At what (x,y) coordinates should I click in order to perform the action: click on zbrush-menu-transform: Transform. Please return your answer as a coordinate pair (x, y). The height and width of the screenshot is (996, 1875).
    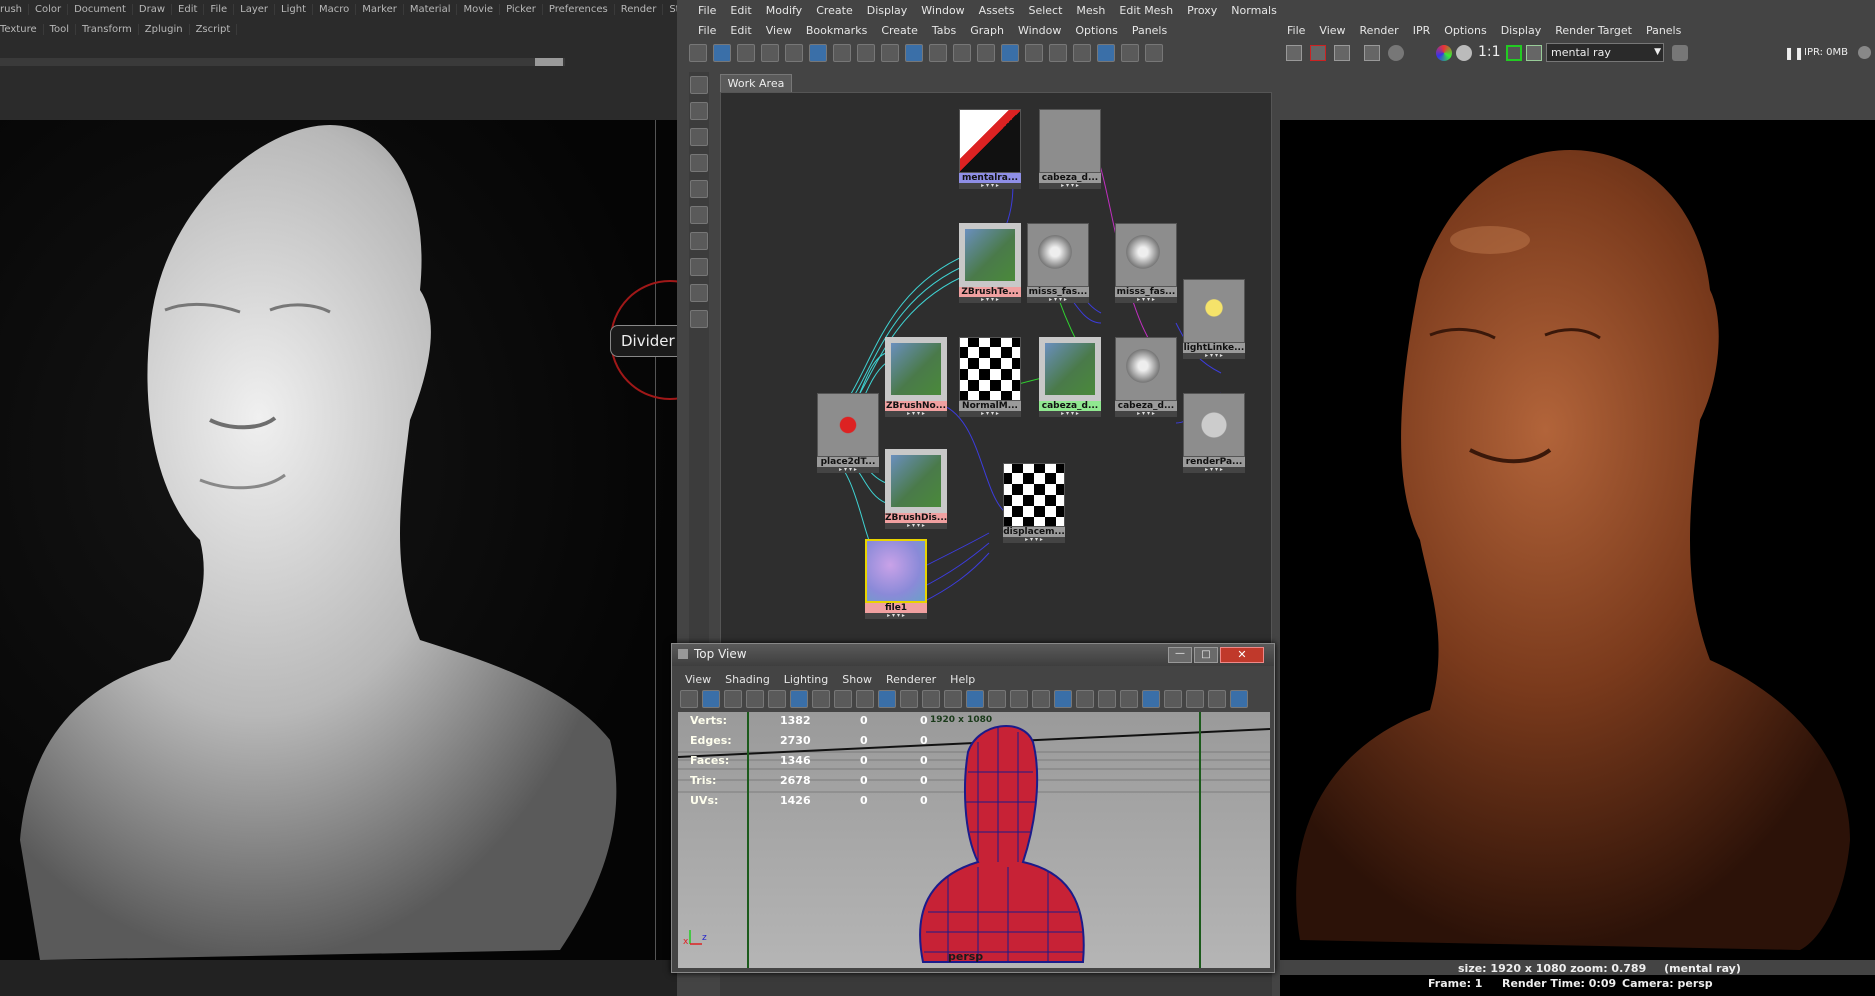
    Looking at the image, I should click on (107, 29).